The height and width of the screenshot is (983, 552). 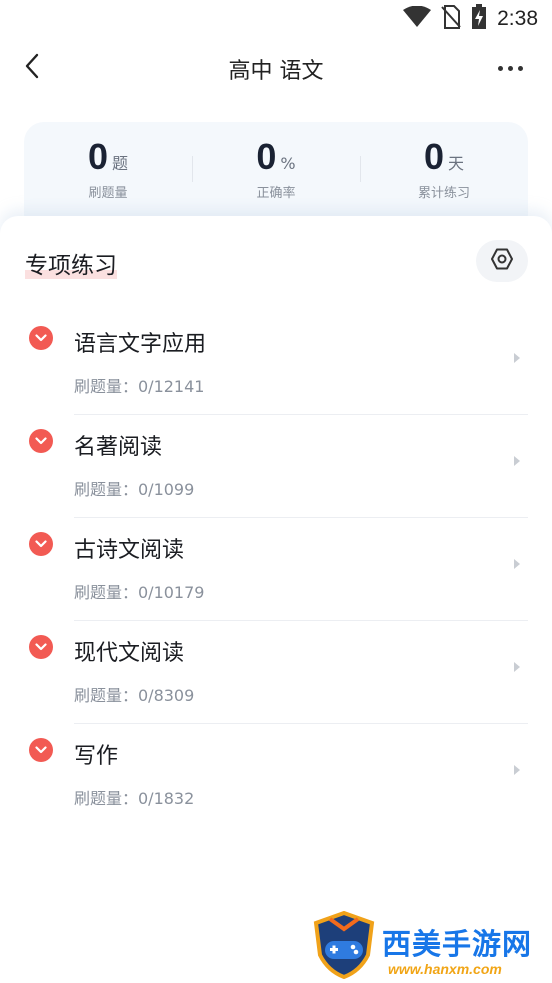 What do you see at coordinates (71, 266) in the screenshot?
I see `section-title-text: 专项练习` at bounding box center [71, 266].